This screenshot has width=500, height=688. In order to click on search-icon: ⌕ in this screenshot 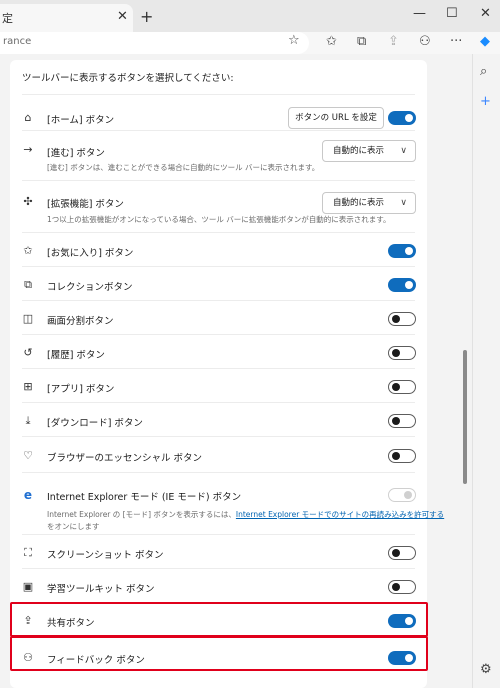, I will do `click(483, 71)`.